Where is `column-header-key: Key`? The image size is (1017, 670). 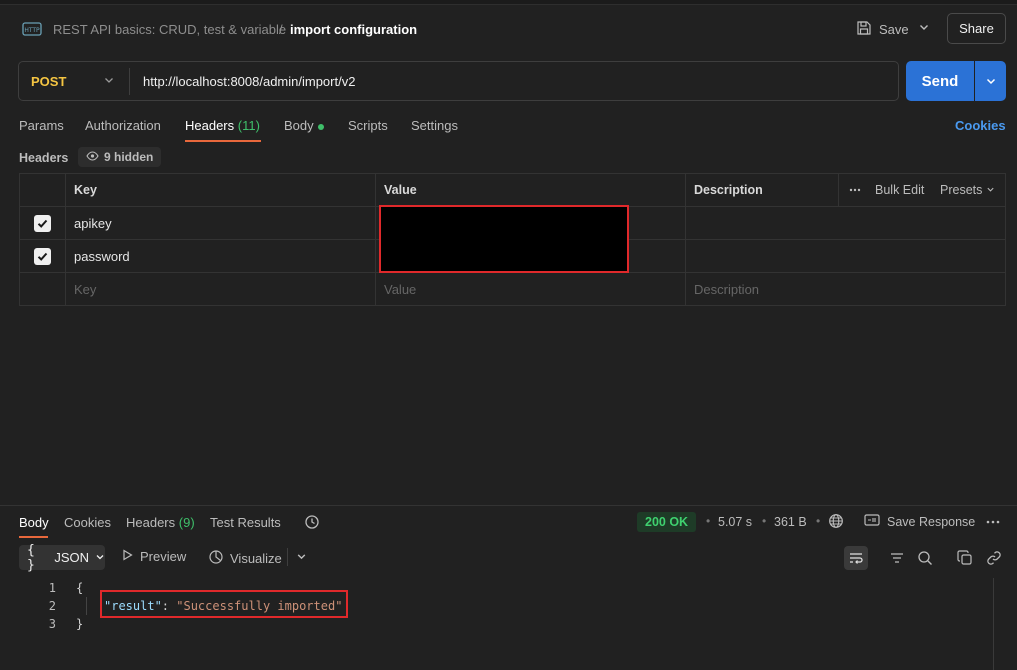
column-header-key: Key is located at coordinates (85, 190).